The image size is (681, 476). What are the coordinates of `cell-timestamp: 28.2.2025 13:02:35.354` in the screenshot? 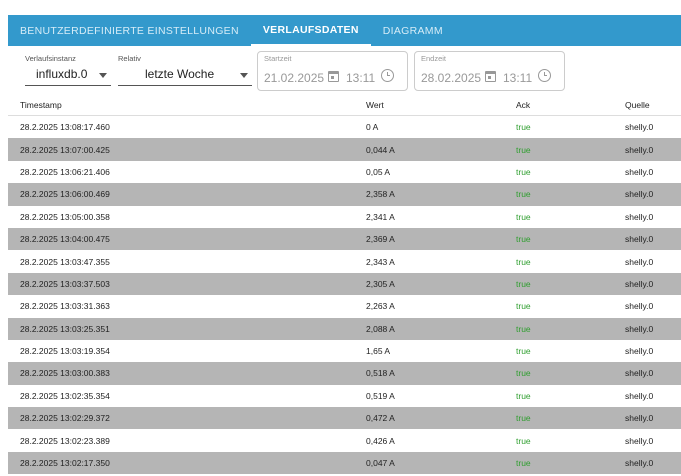 It's located at (65, 395).